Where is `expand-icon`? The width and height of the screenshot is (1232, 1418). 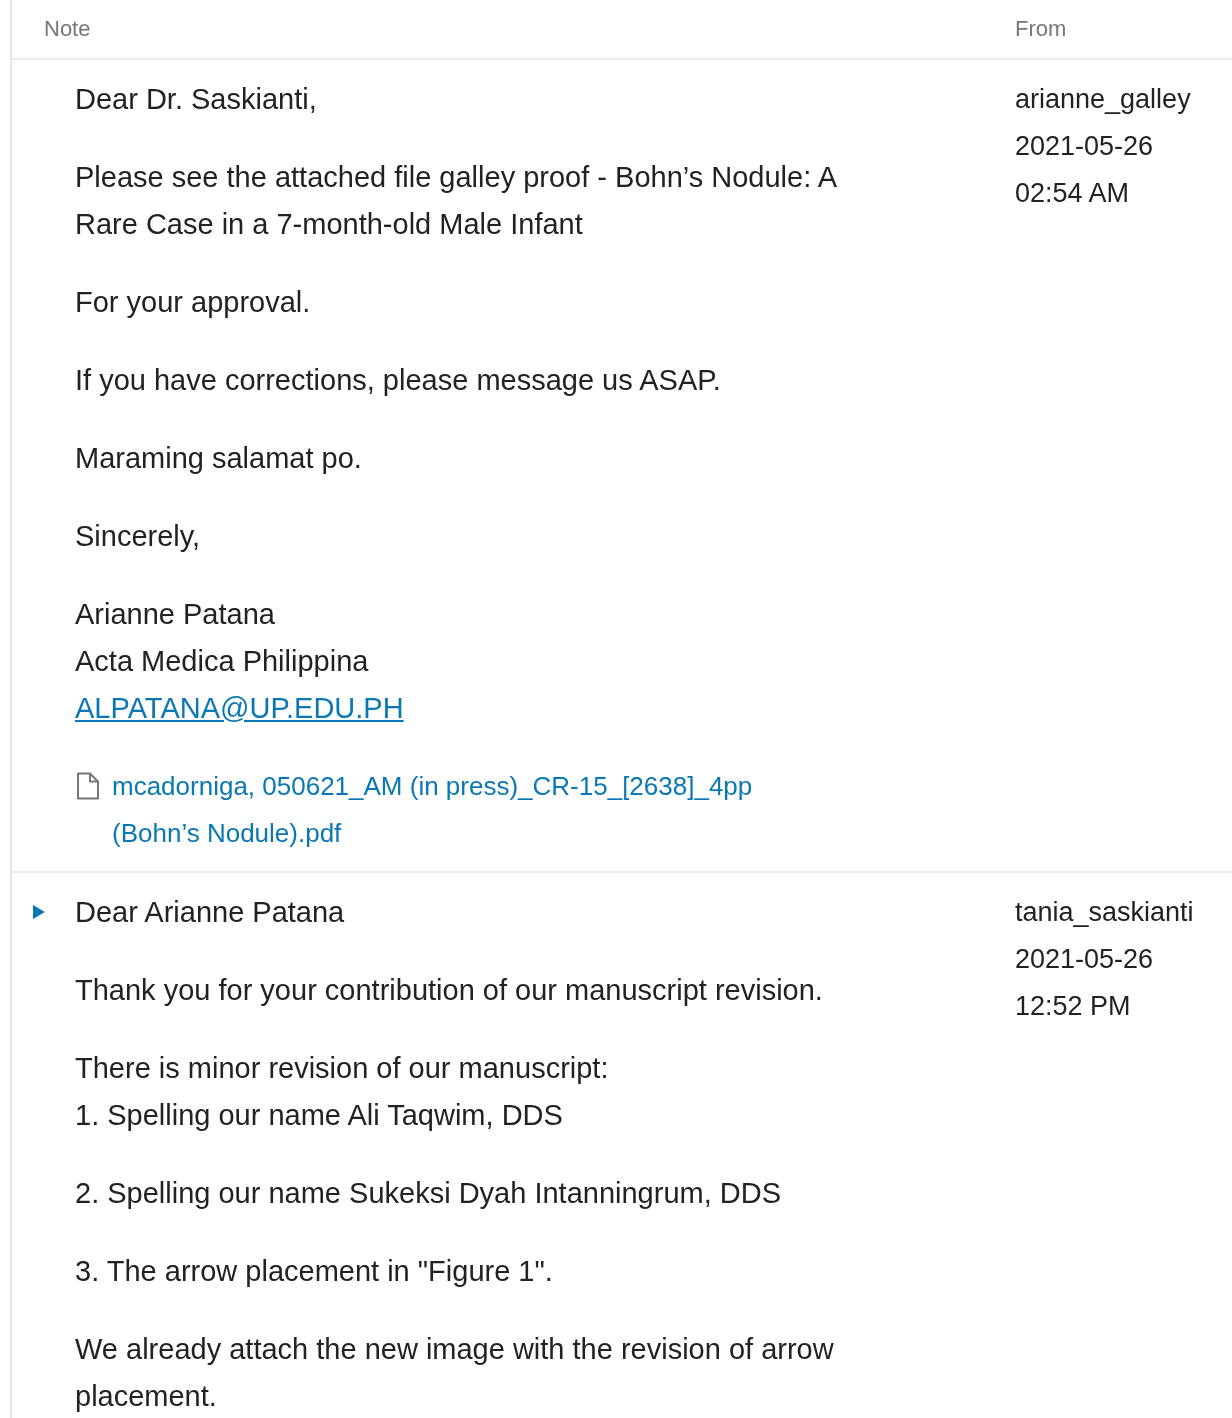 expand-icon is located at coordinates (39, 912).